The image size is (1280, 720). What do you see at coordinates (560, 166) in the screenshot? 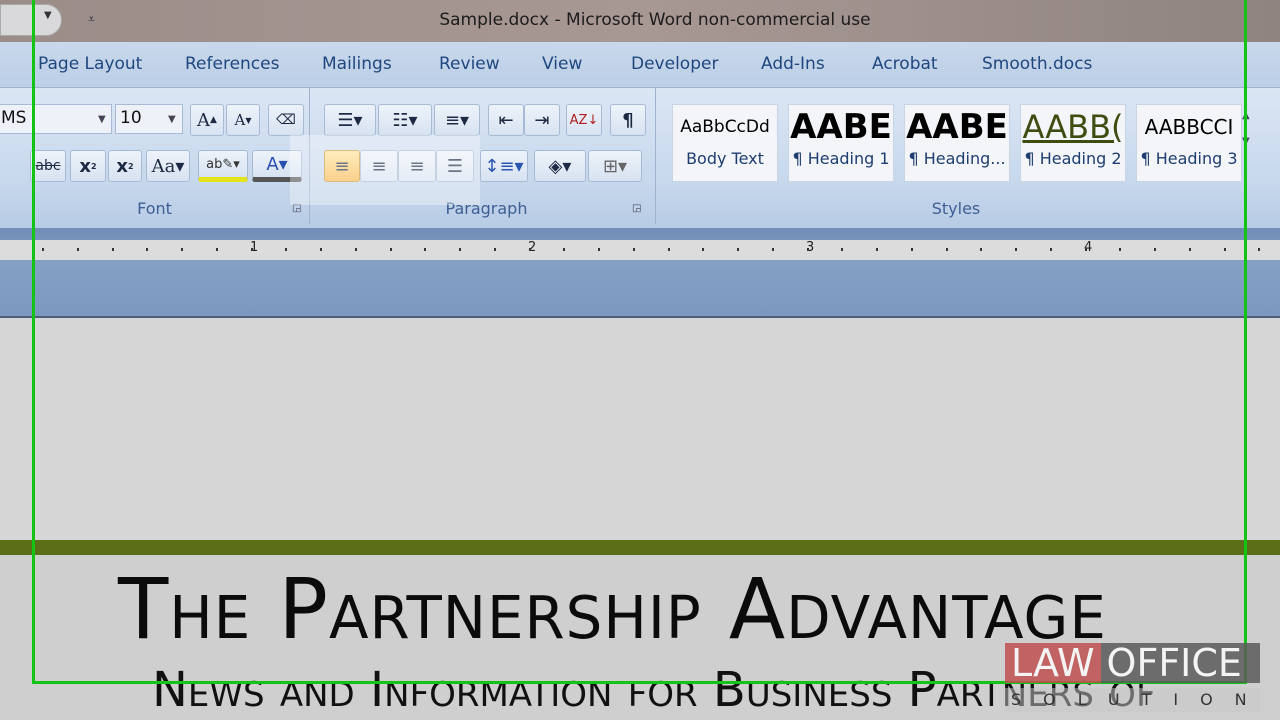
I see `shading-icon: ◈▾` at bounding box center [560, 166].